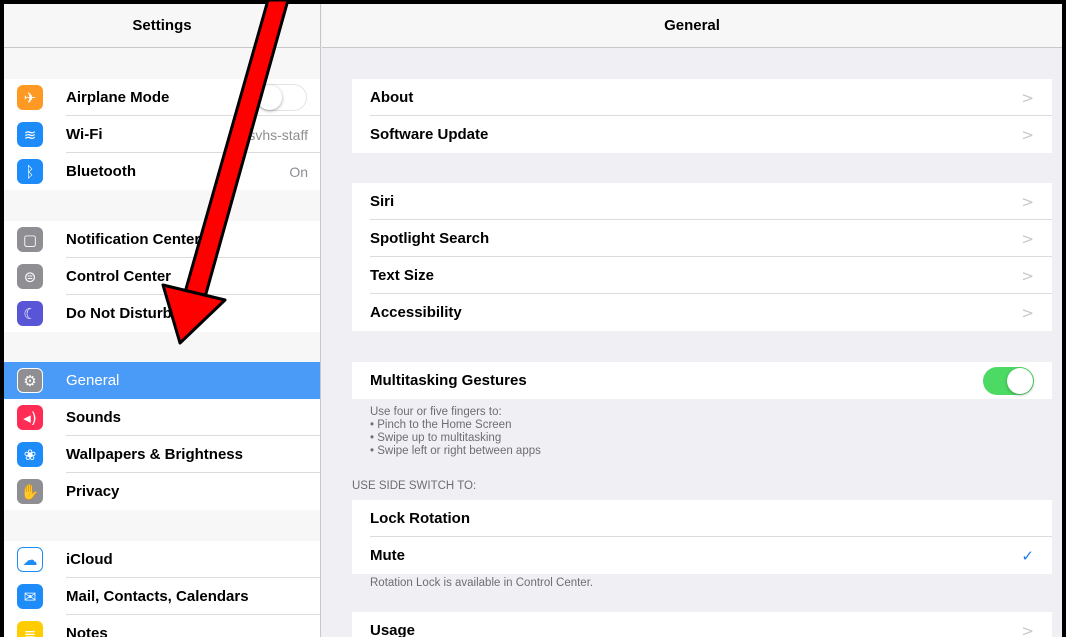  I want to click on sidebar-item-sounds: ◂) Sounds, so click(162, 417).